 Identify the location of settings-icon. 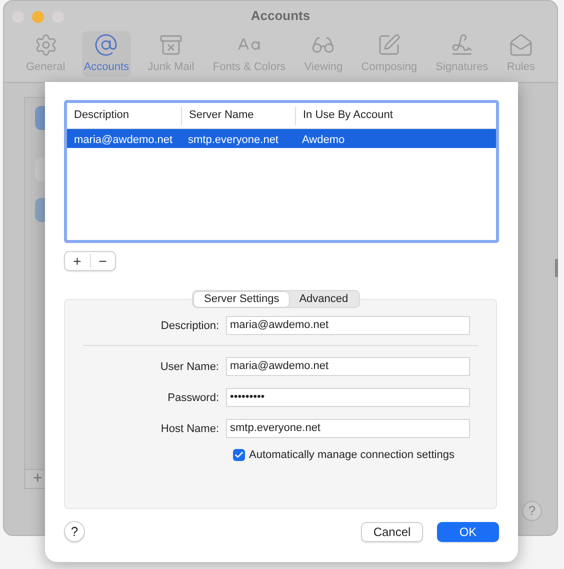
(46, 45).